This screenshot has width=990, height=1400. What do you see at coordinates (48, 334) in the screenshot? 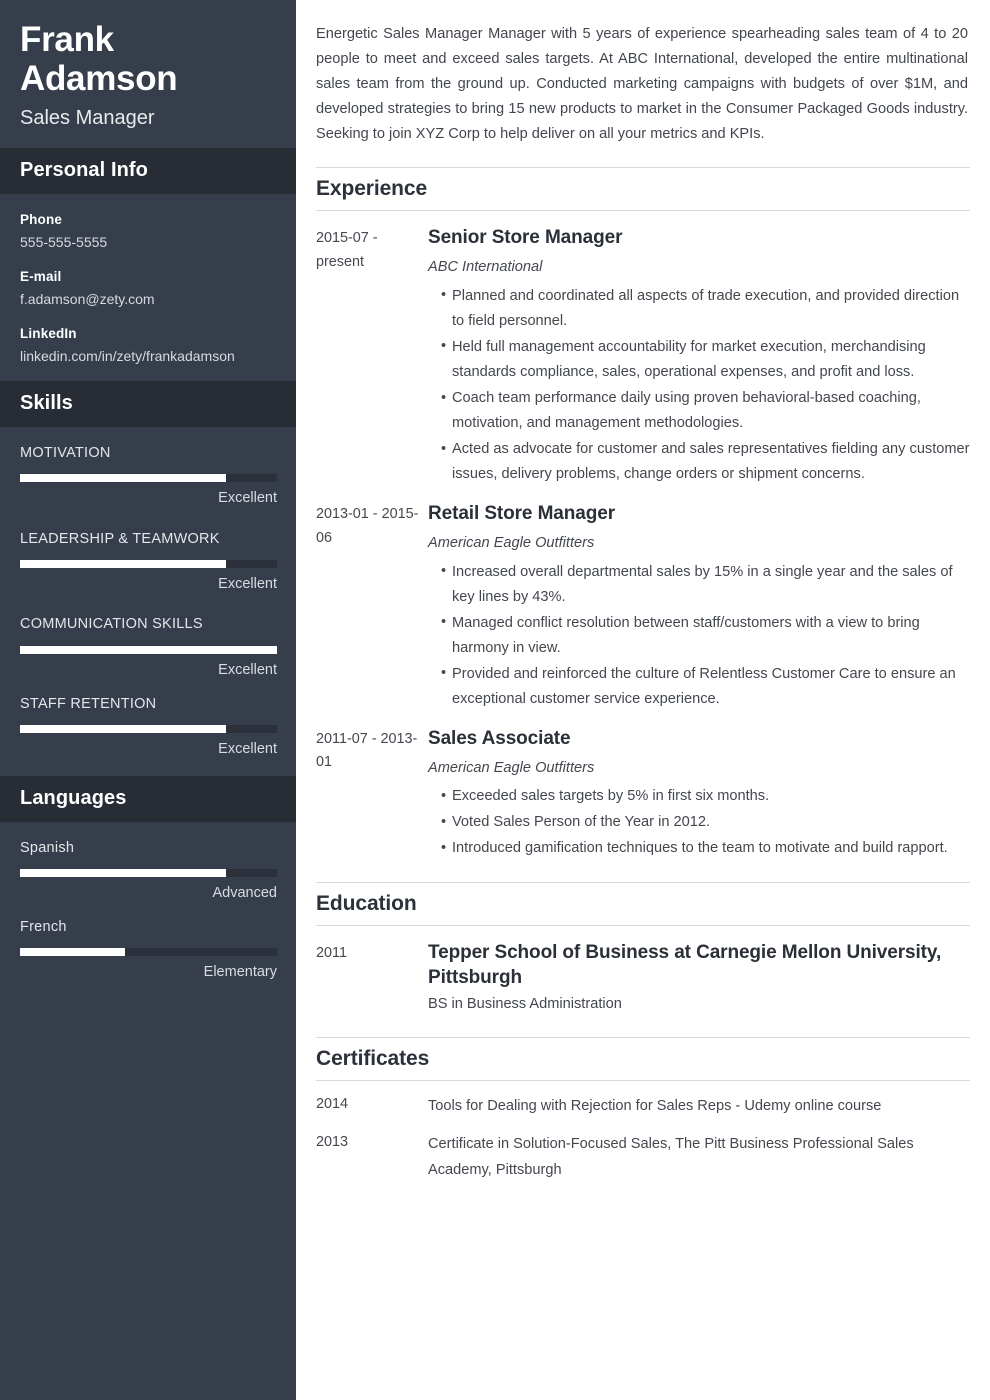
I see `contact-label: LinkedIn` at bounding box center [48, 334].